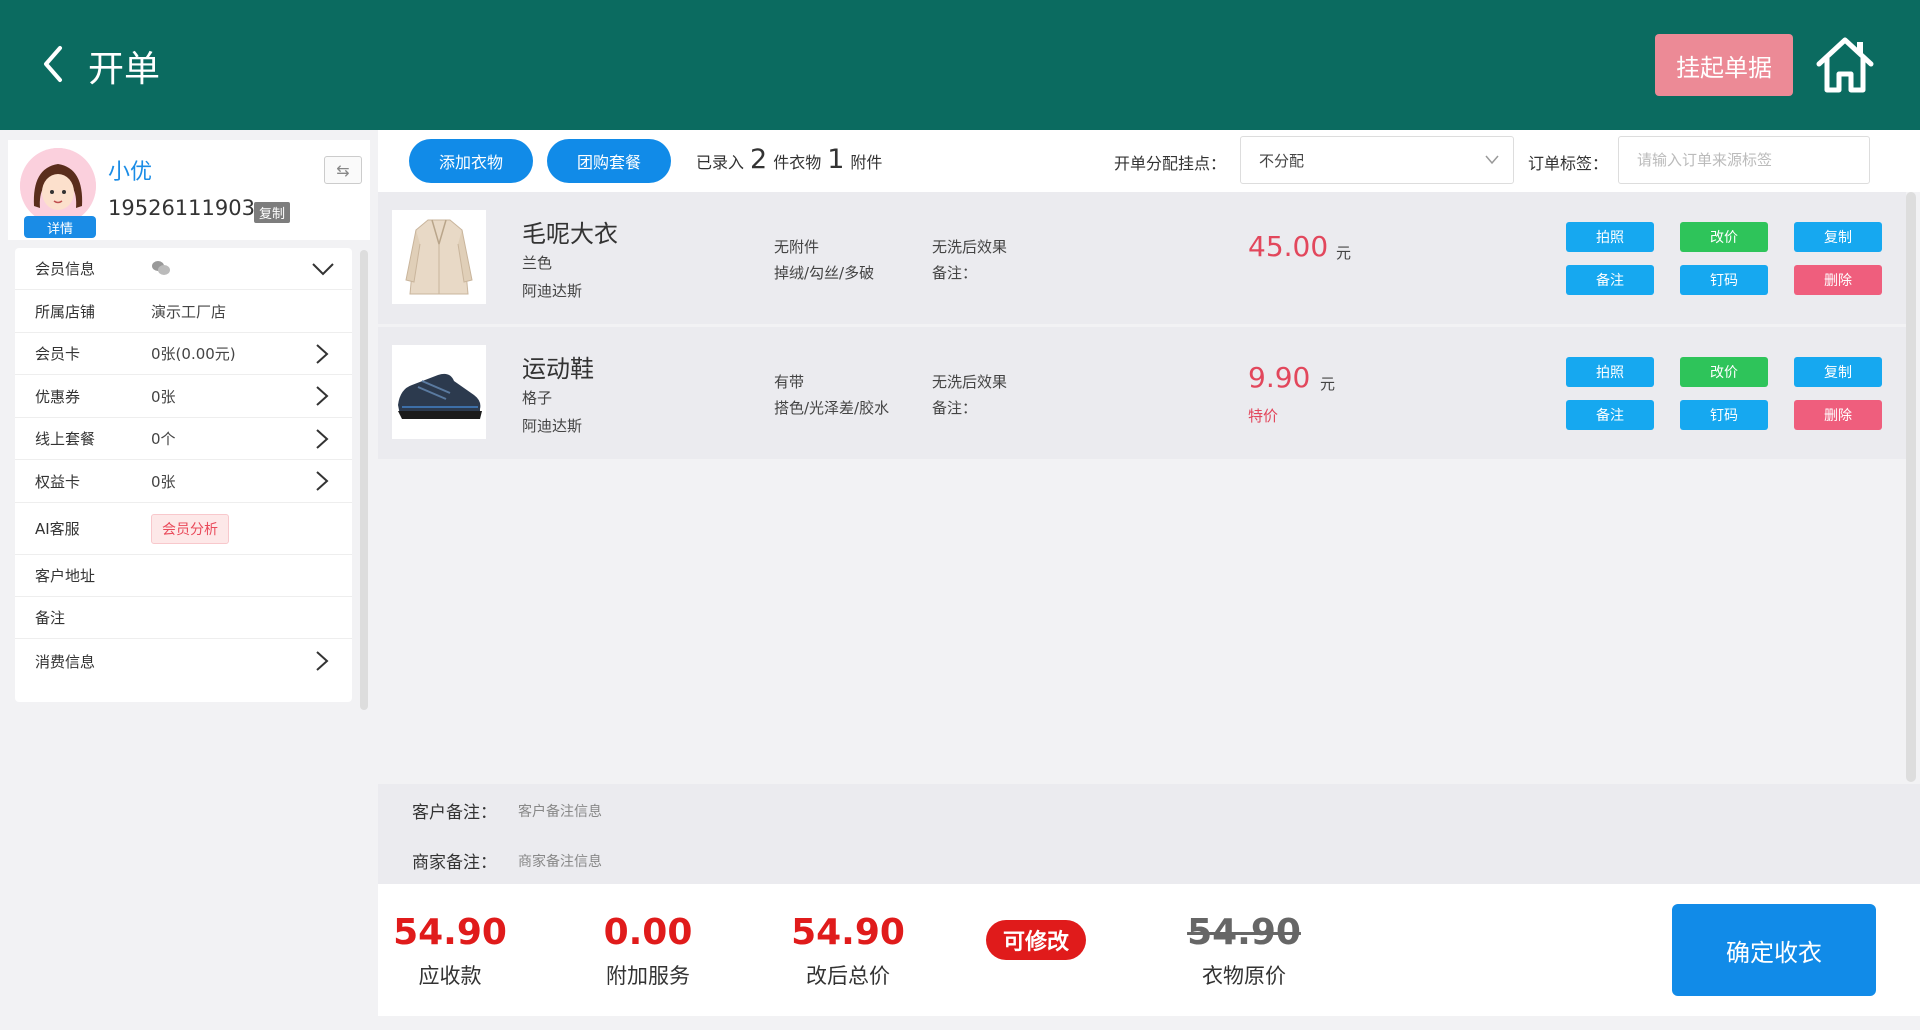 This screenshot has width=1920, height=1030. Describe the element at coordinates (797, 162) in the screenshot. I see `clothes-unit: 件衣物` at that location.